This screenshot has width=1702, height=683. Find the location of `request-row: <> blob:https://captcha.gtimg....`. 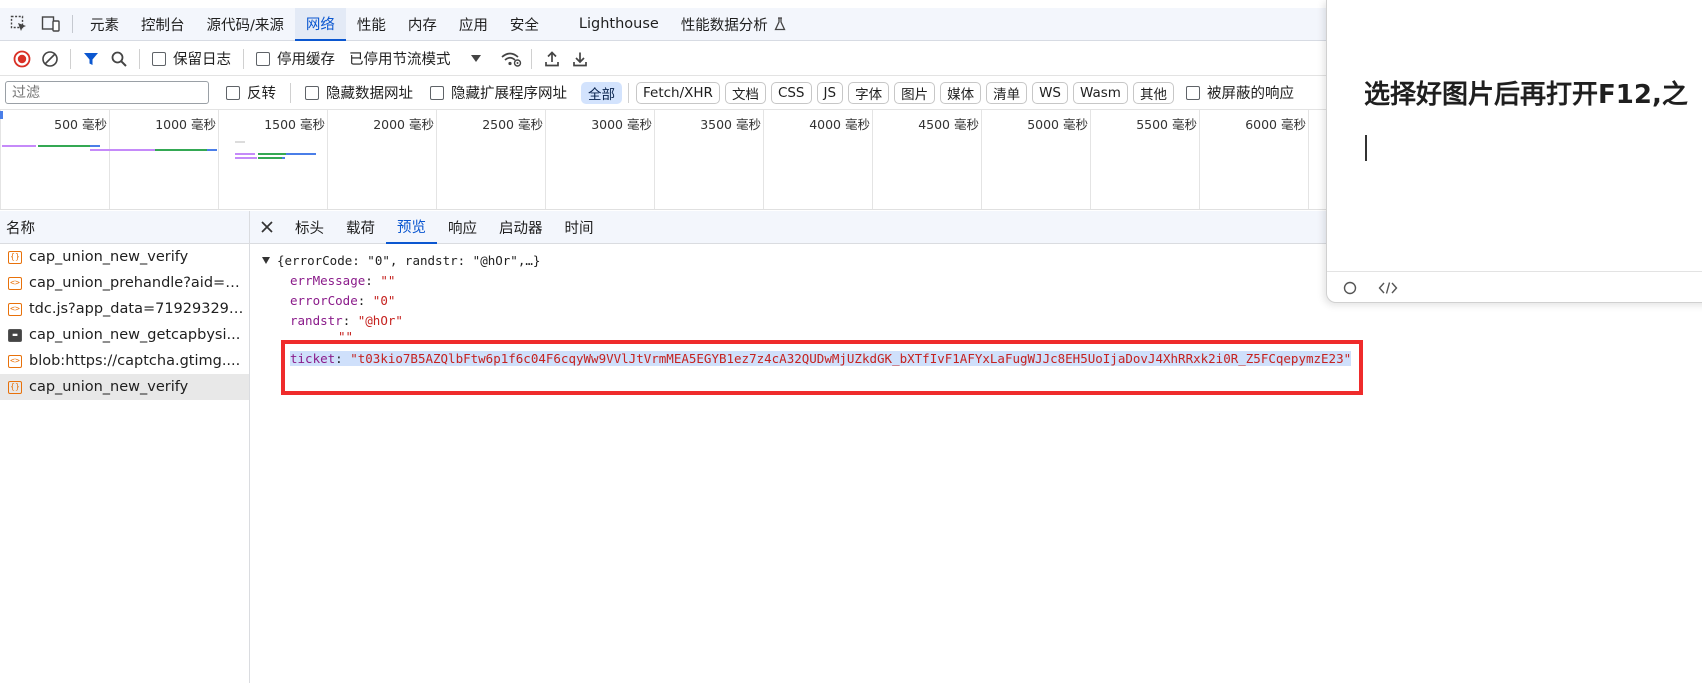

request-row: <> blob:https://captcha.gtimg.... is located at coordinates (124, 361).